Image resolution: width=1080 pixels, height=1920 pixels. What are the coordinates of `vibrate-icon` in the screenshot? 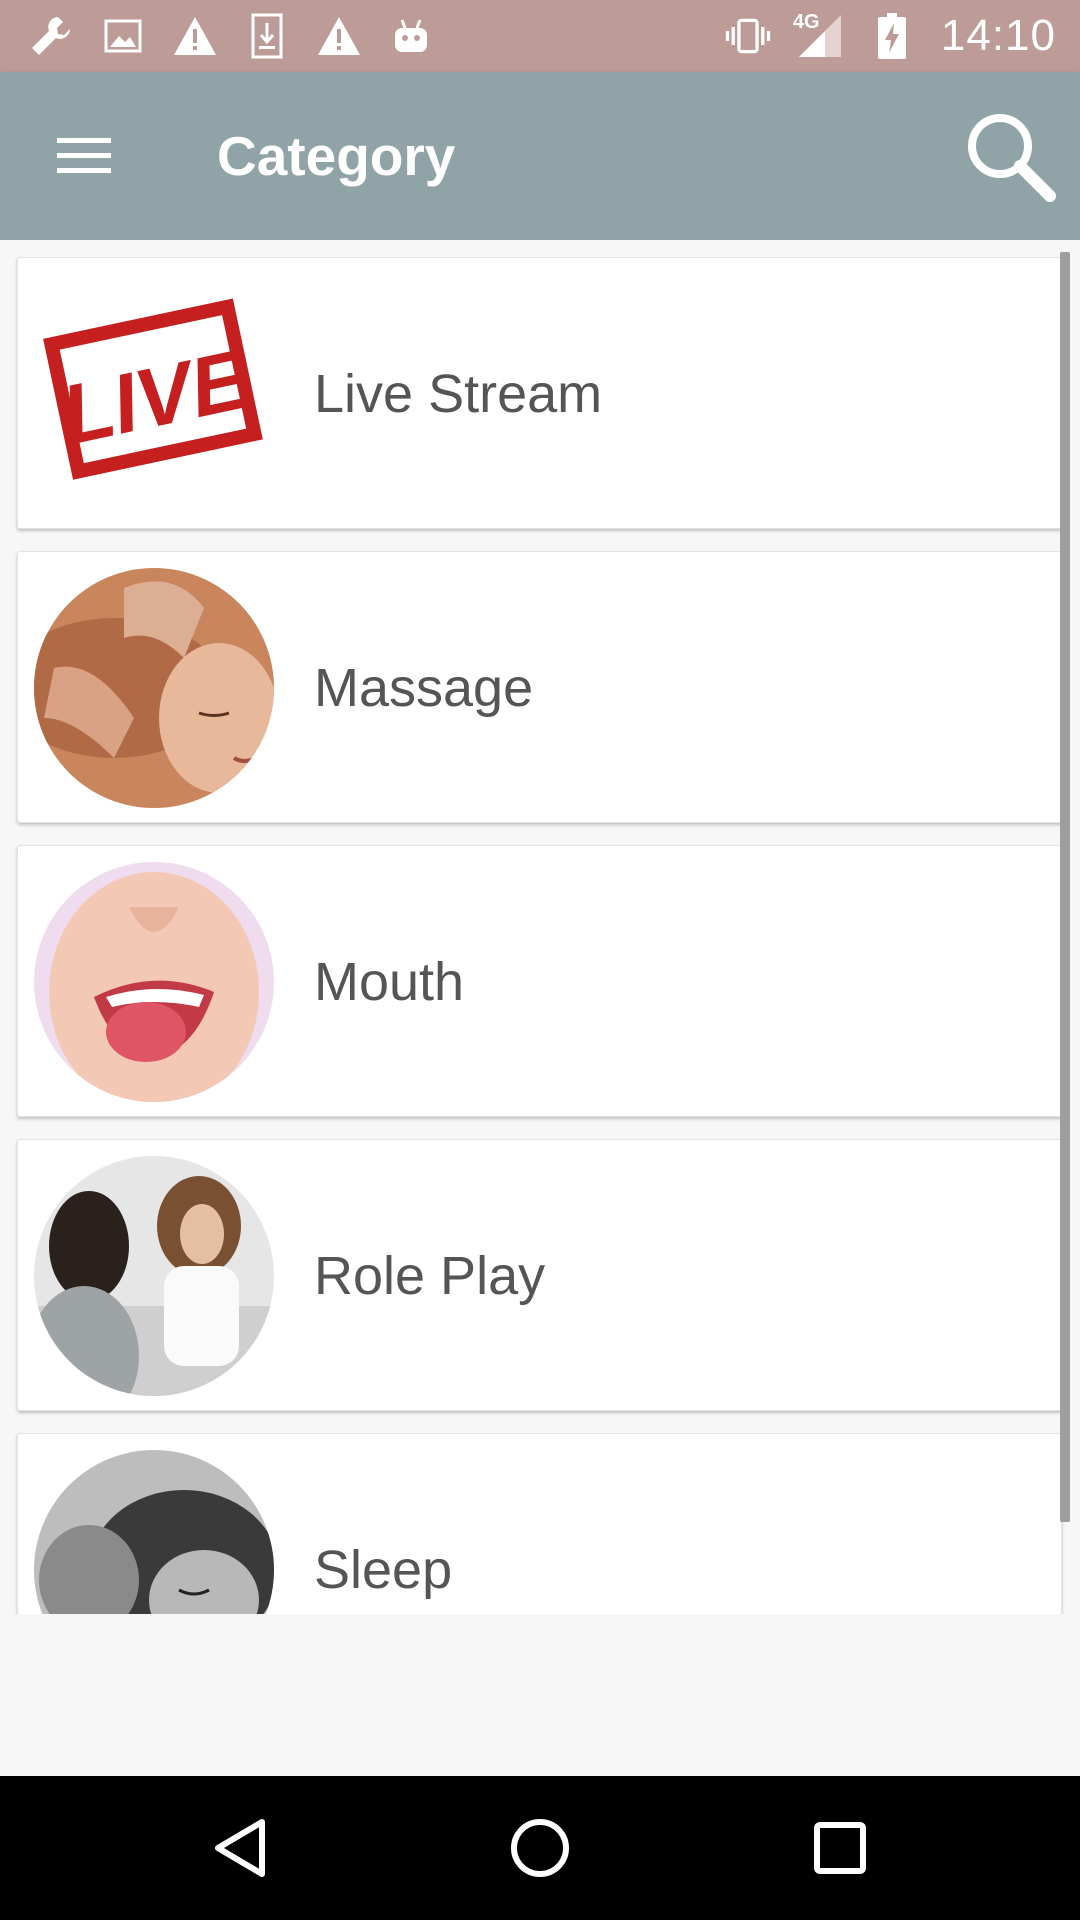 It's located at (748, 36).